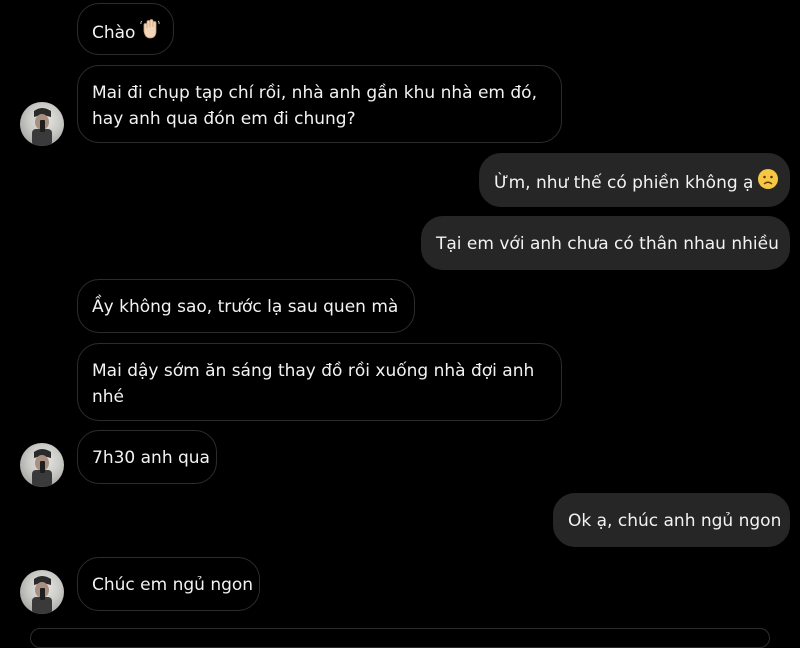 Image resolution: width=800 pixels, height=648 pixels. What do you see at coordinates (150, 33) in the screenshot?
I see `waving-hand-icon` at bounding box center [150, 33].